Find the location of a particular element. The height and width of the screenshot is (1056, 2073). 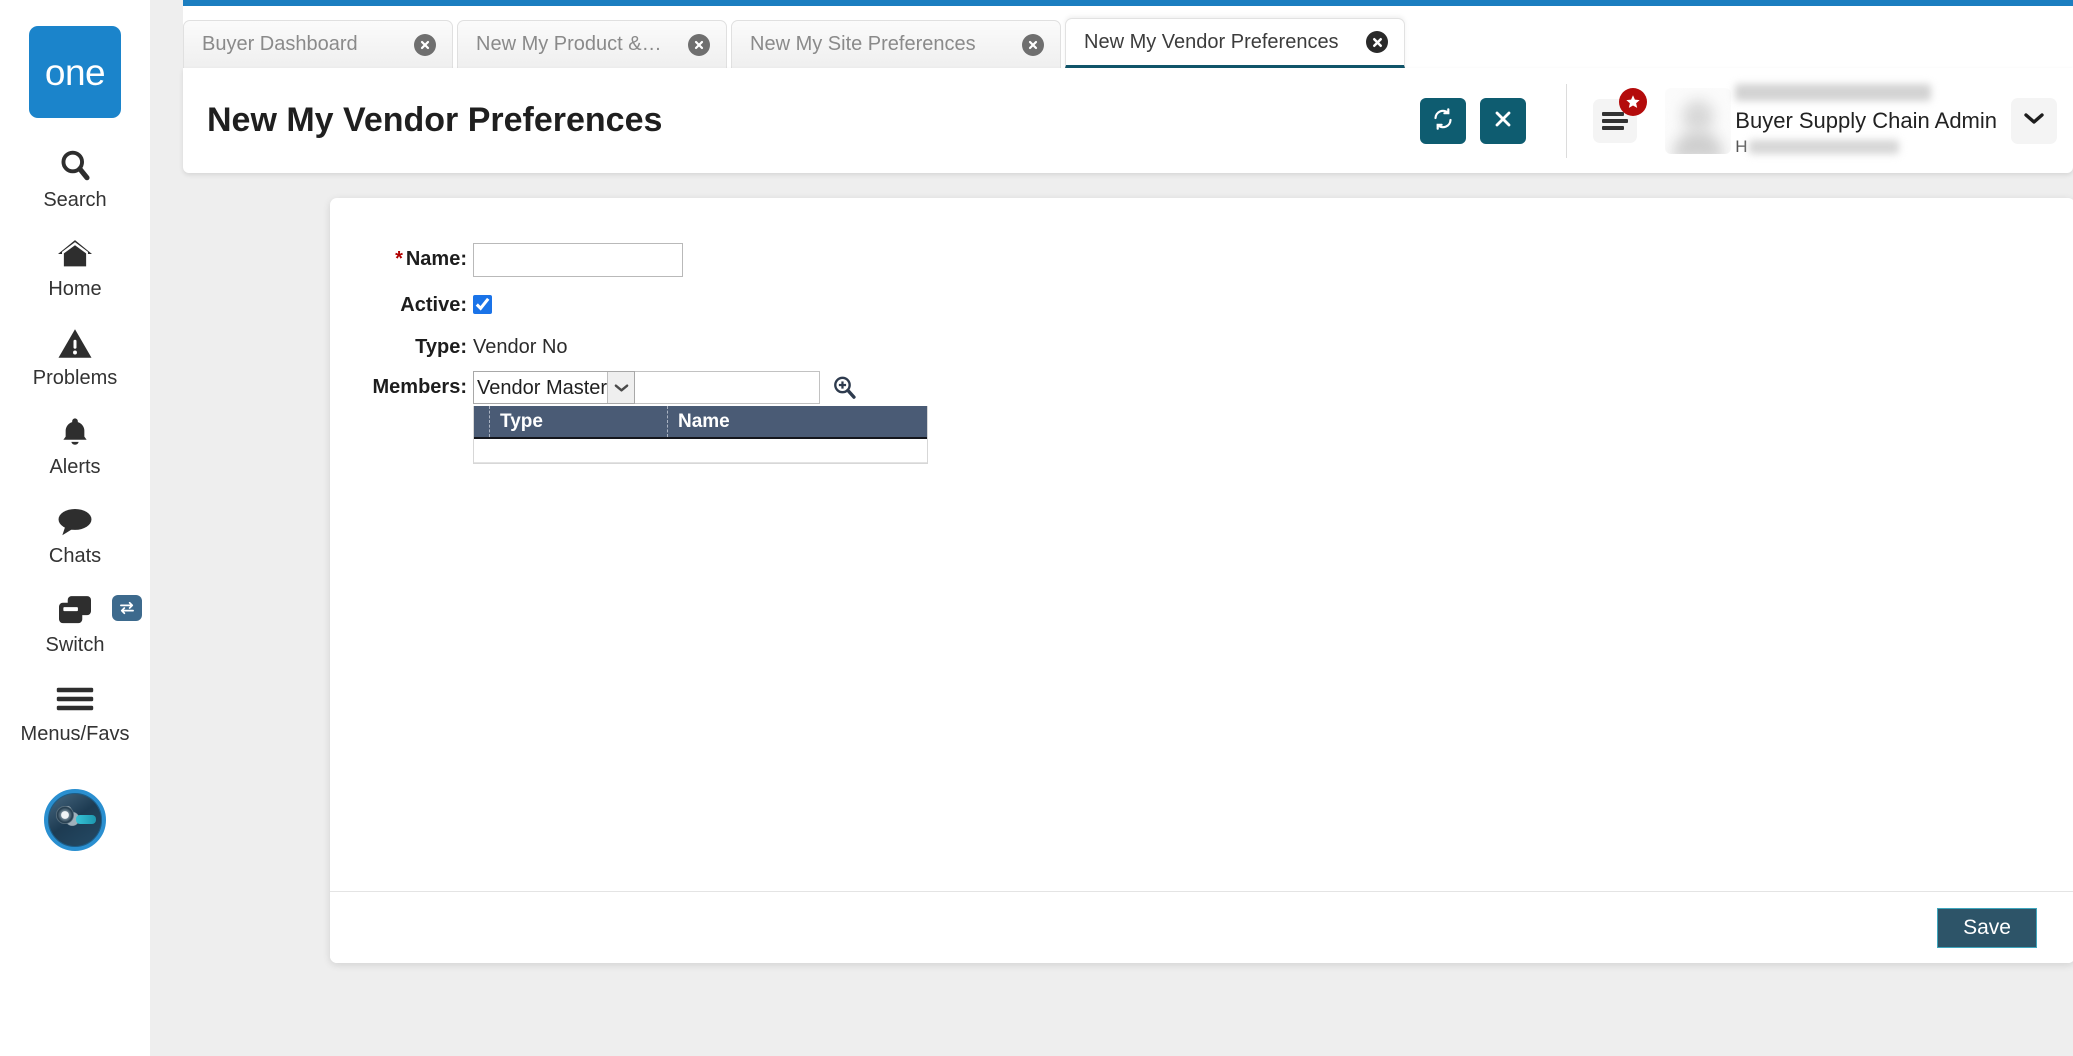

menu-favorites-button is located at coordinates (1620, 115).